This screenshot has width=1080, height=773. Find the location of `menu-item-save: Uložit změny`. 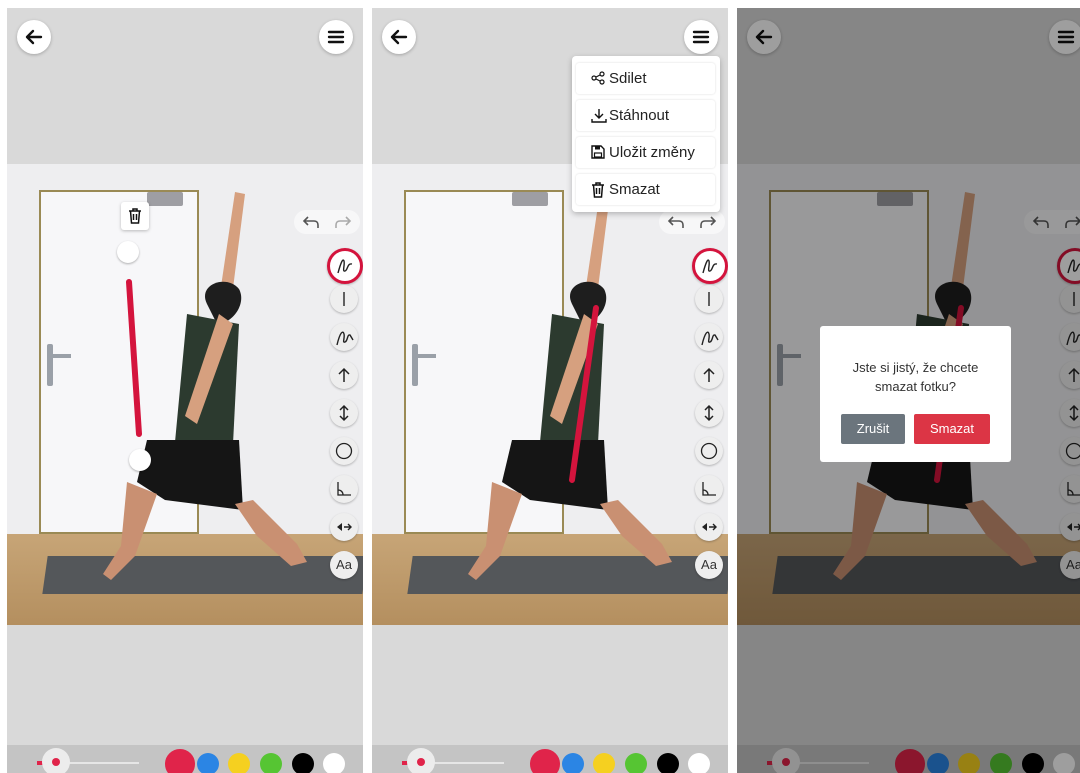

menu-item-save: Uložit změny is located at coordinates (645, 152).